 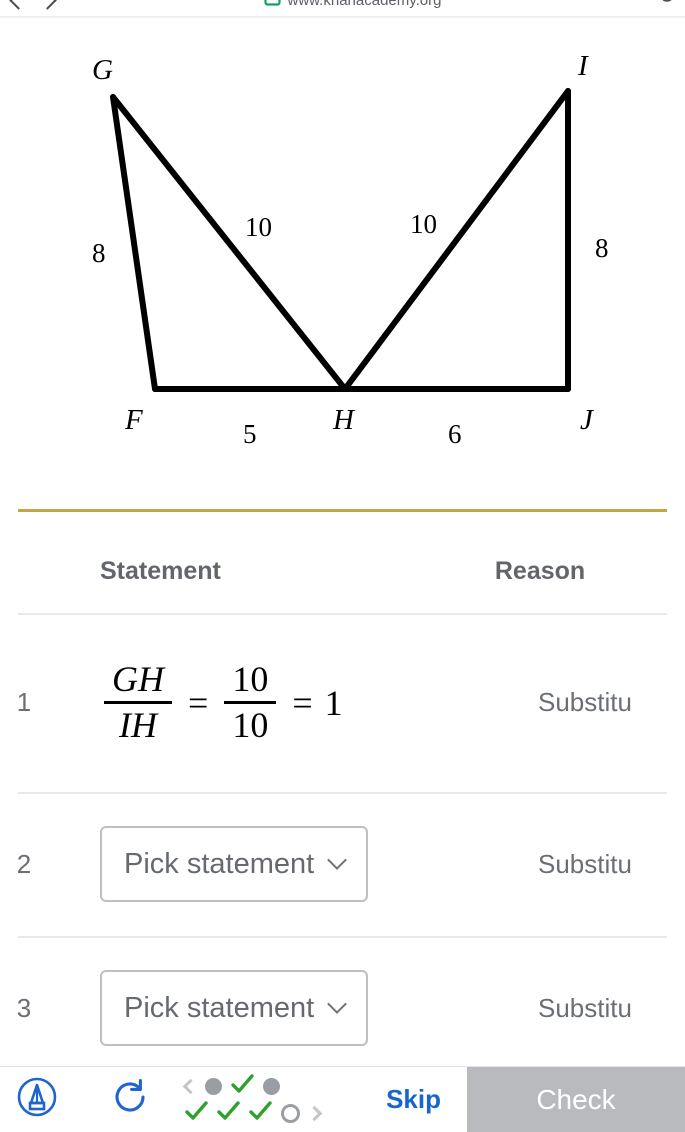 What do you see at coordinates (413, 1099) in the screenshot?
I see `skip-button: Skip` at bounding box center [413, 1099].